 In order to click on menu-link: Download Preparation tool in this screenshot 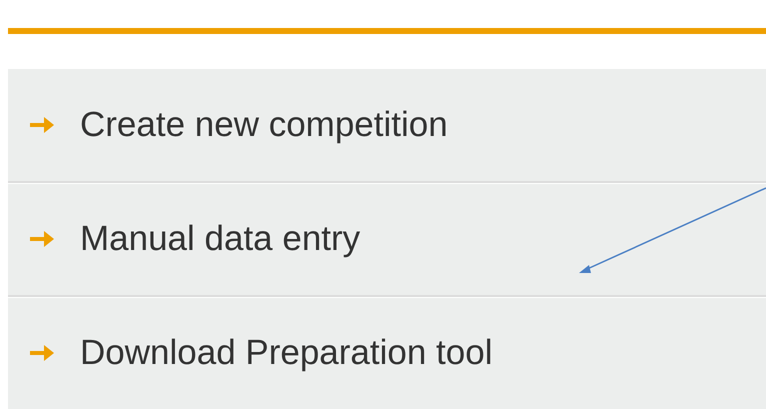, I will do `click(286, 353)`.